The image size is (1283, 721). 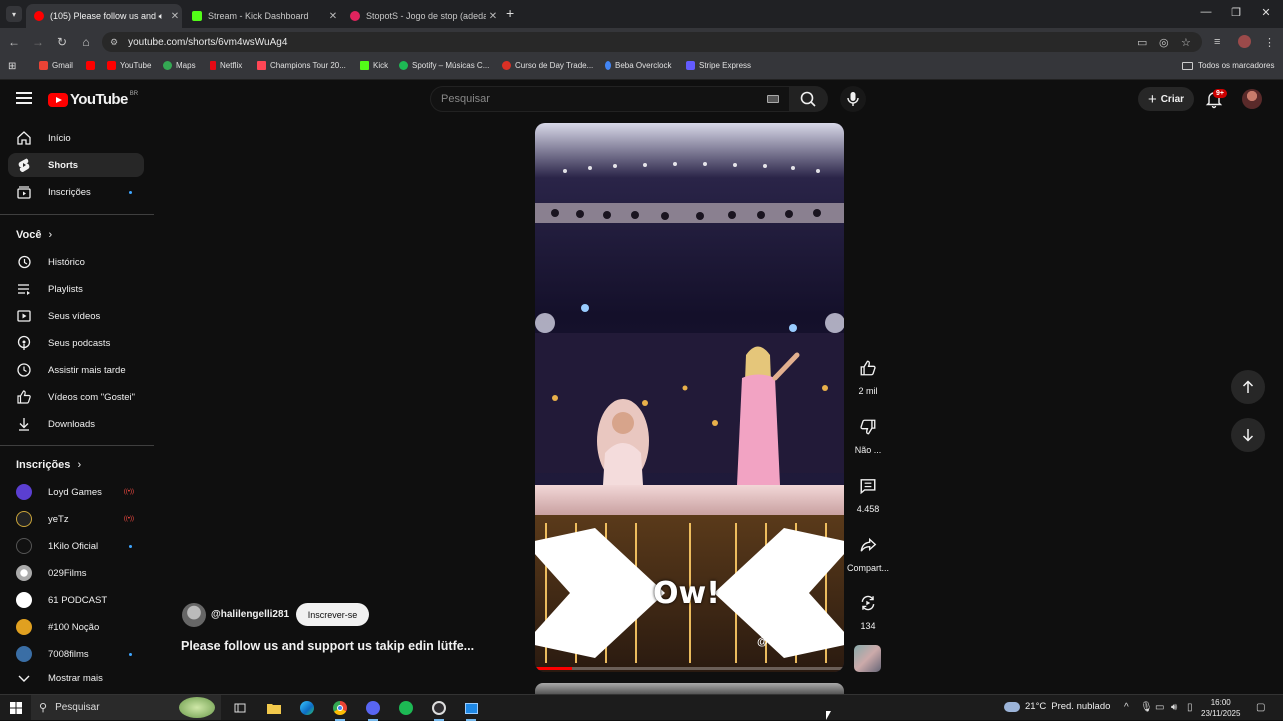 I want to click on search-input: Pesquisar, so click(x=610, y=99).